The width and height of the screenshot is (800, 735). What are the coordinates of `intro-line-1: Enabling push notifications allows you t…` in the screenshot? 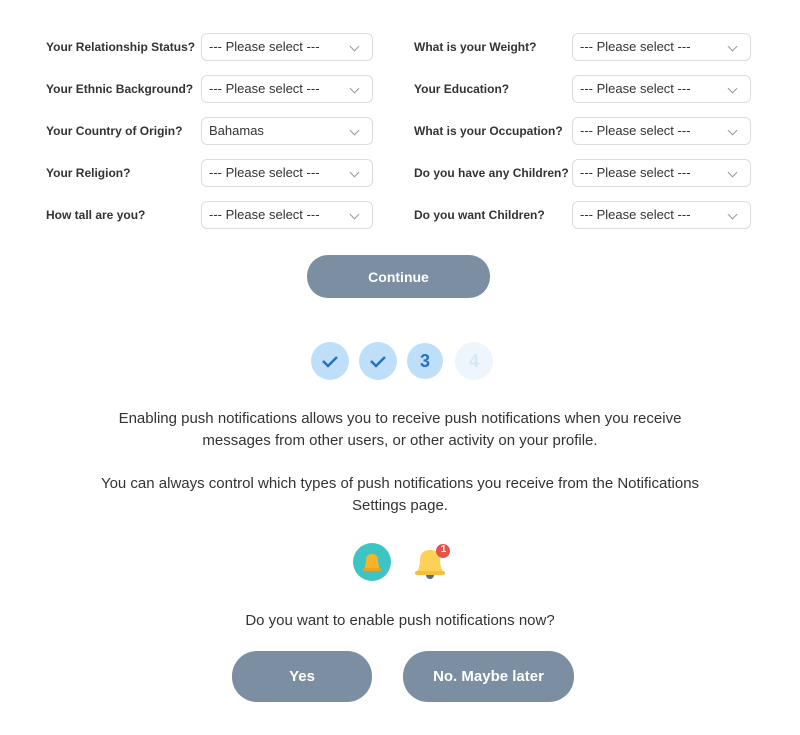 It's located at (400, 418).